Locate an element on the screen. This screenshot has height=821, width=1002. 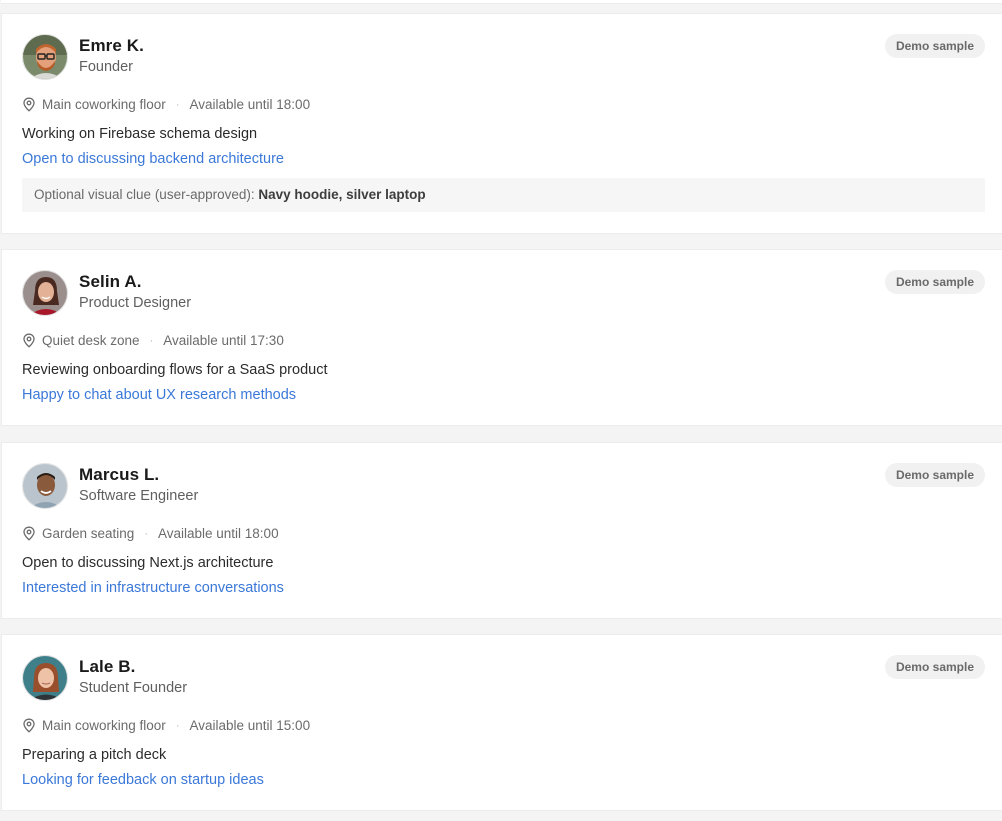
previous-card-edge is located at coordinates (501, 2).